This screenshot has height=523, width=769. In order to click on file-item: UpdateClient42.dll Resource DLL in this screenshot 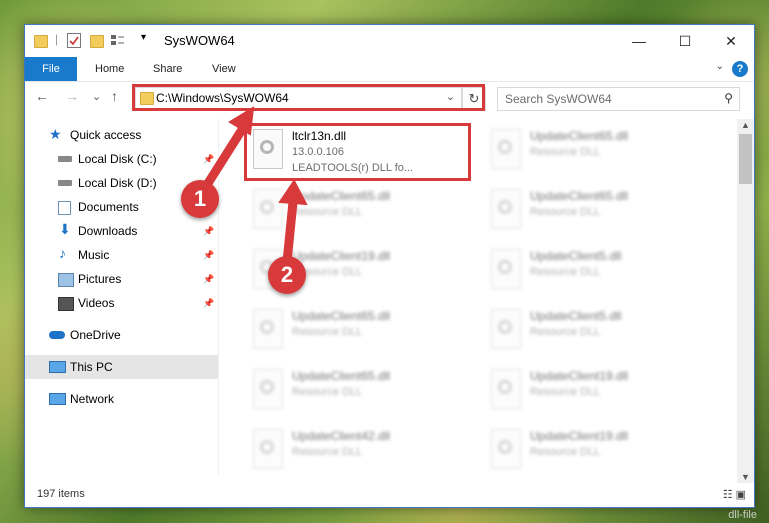, I will do `click(360, 453)`.